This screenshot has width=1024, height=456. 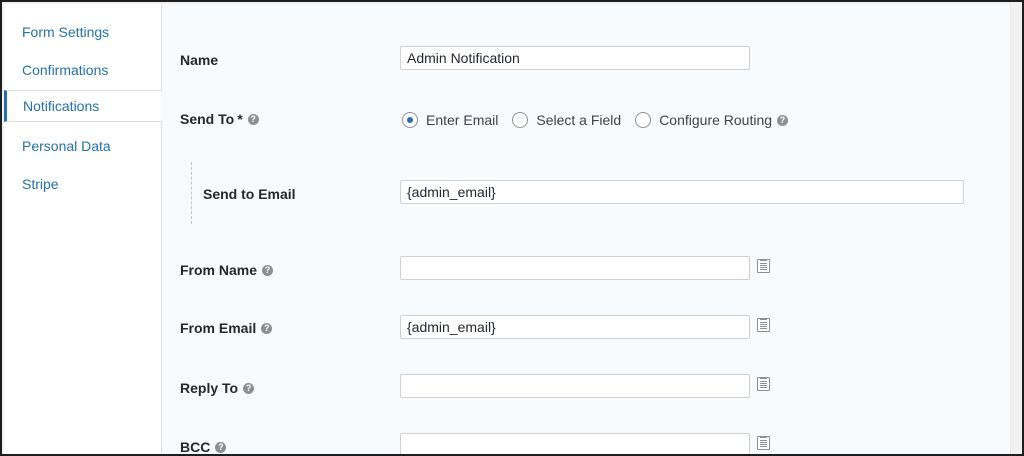 What do you see at coordinates (716, 120) in the screenshot?
I see `radio-configure-routing-label: Configure Routing` at bounding box center [716, 120].